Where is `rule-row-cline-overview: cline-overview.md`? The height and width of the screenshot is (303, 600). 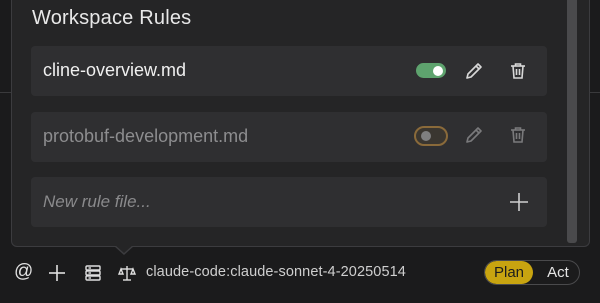
rule-row-cline-overview: cline-overview.md is located at coordinates (289, 71).